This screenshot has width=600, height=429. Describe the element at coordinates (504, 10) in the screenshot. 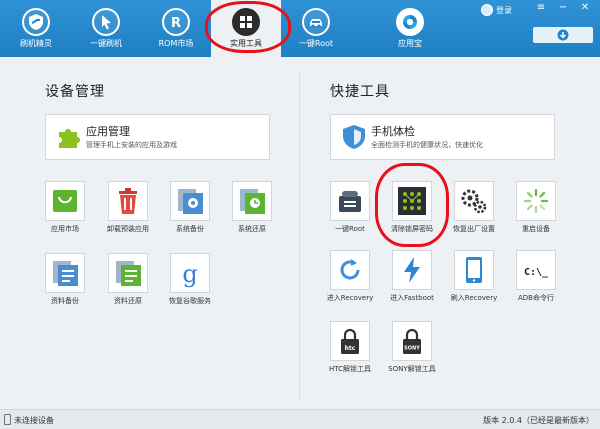

I see `login-label: 登录` at that location.